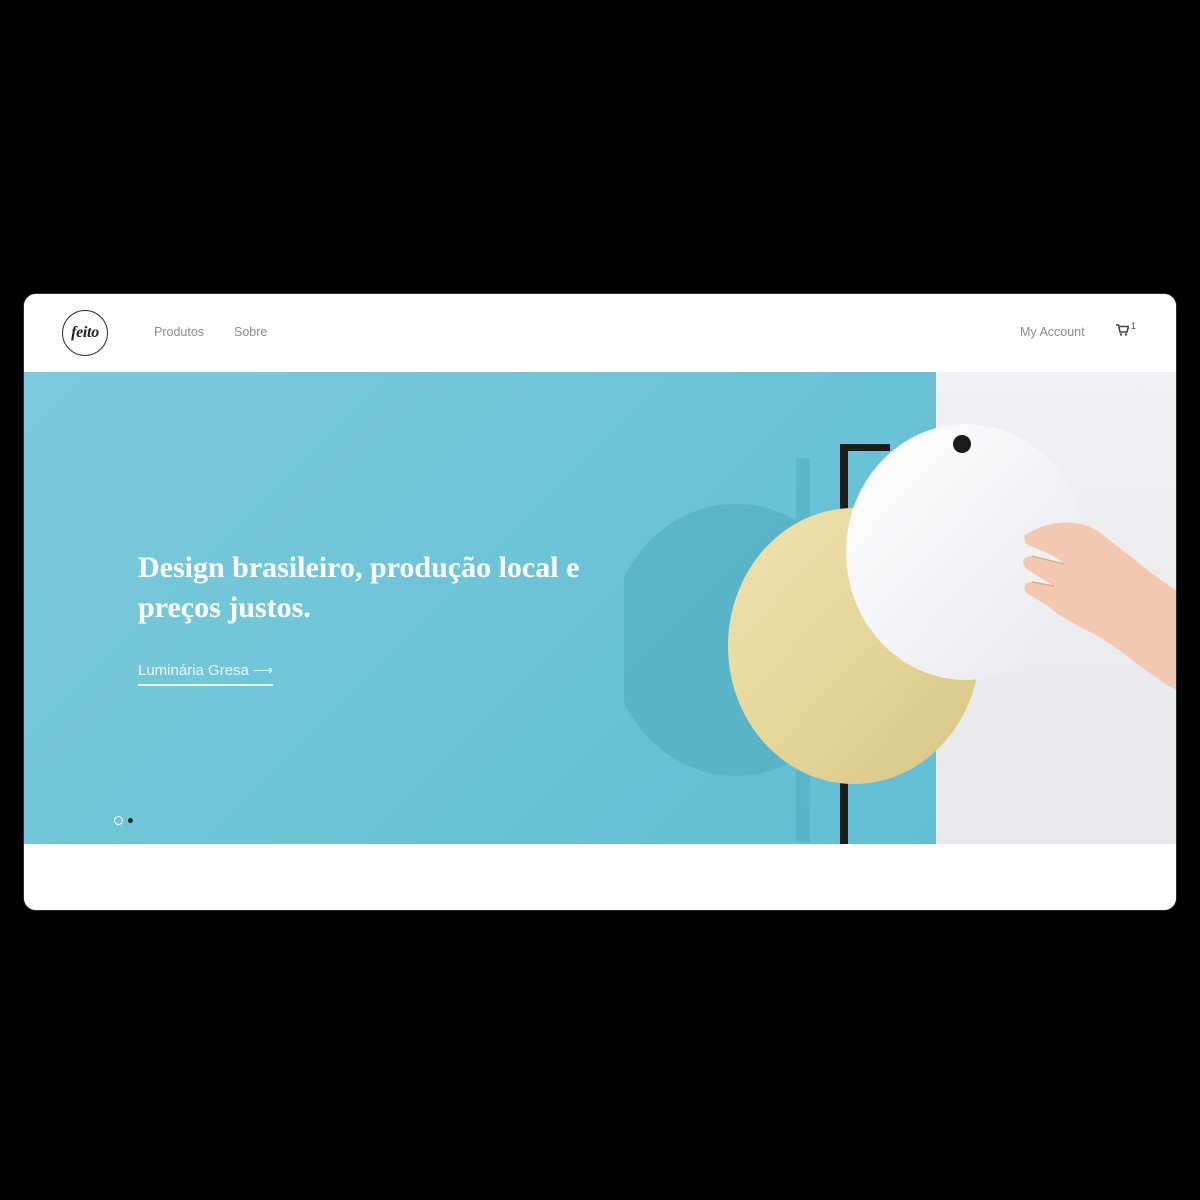  What do you see at coordinates (600, 333) in the screenshot?
I see `top-navbar: feito Produtos Sobre My Account 1` at bounding box center [600, 333].